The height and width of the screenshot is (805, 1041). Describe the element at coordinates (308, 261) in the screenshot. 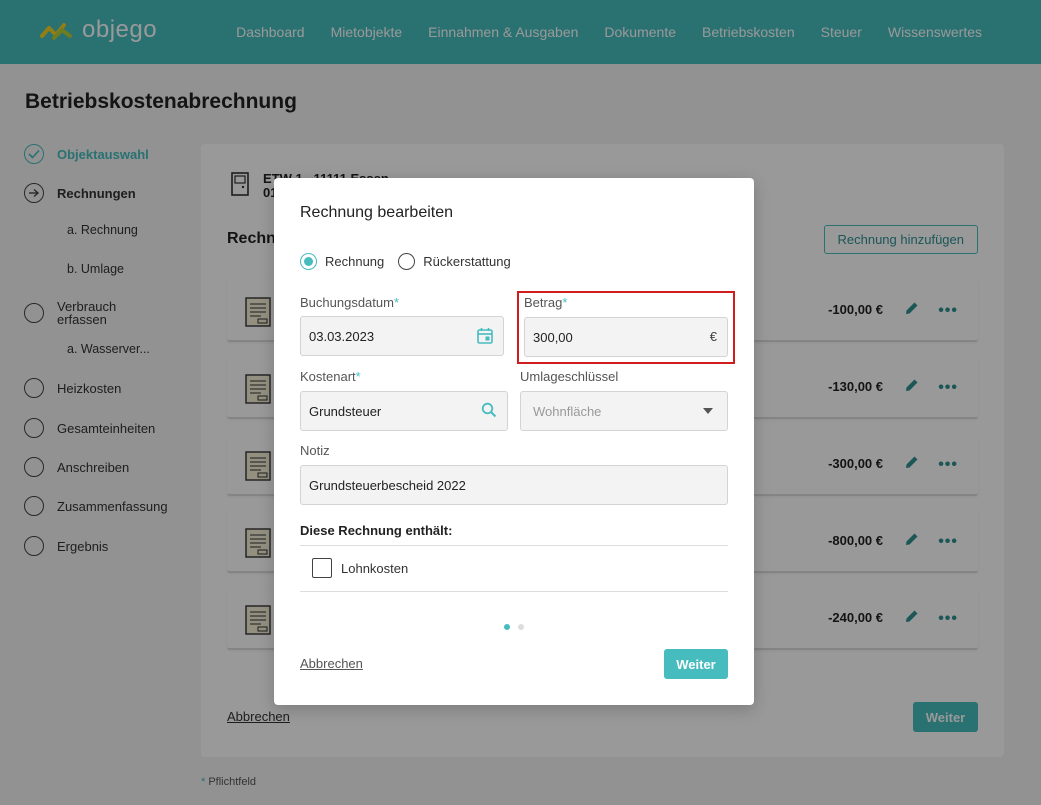

I see `radio-selected-icon` at that location.